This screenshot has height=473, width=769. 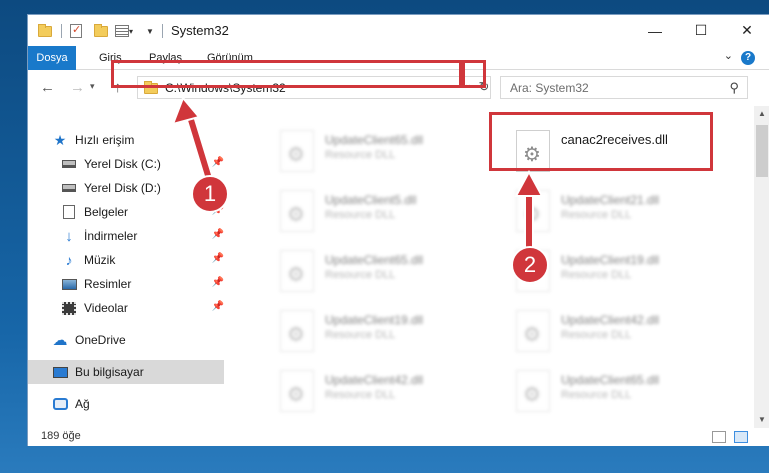 What do you see at coordinates (122, 188) in the screenshot?
I see `nav-label: Yerel Disk (D:)` at bounding box center [122, 188].